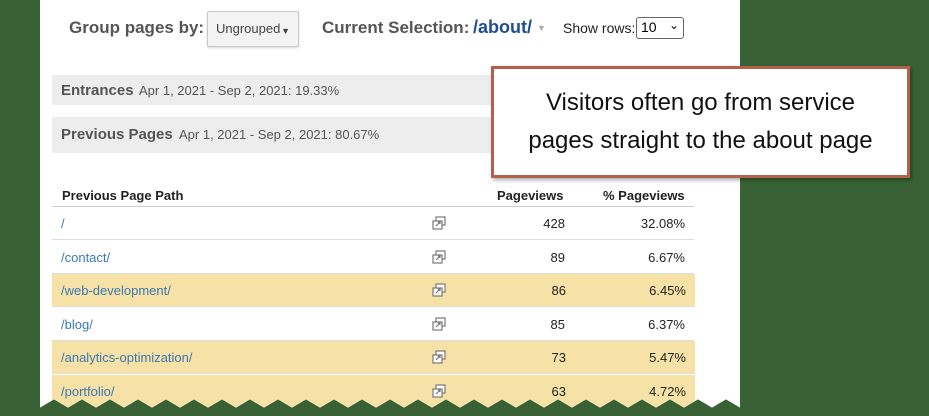 The height and width of the screenshot is (416, 929). What do you see at coordinates (558, 290) in the screenshot?
I see `pageviews-cell: 86` at bounding box center [558, 290].